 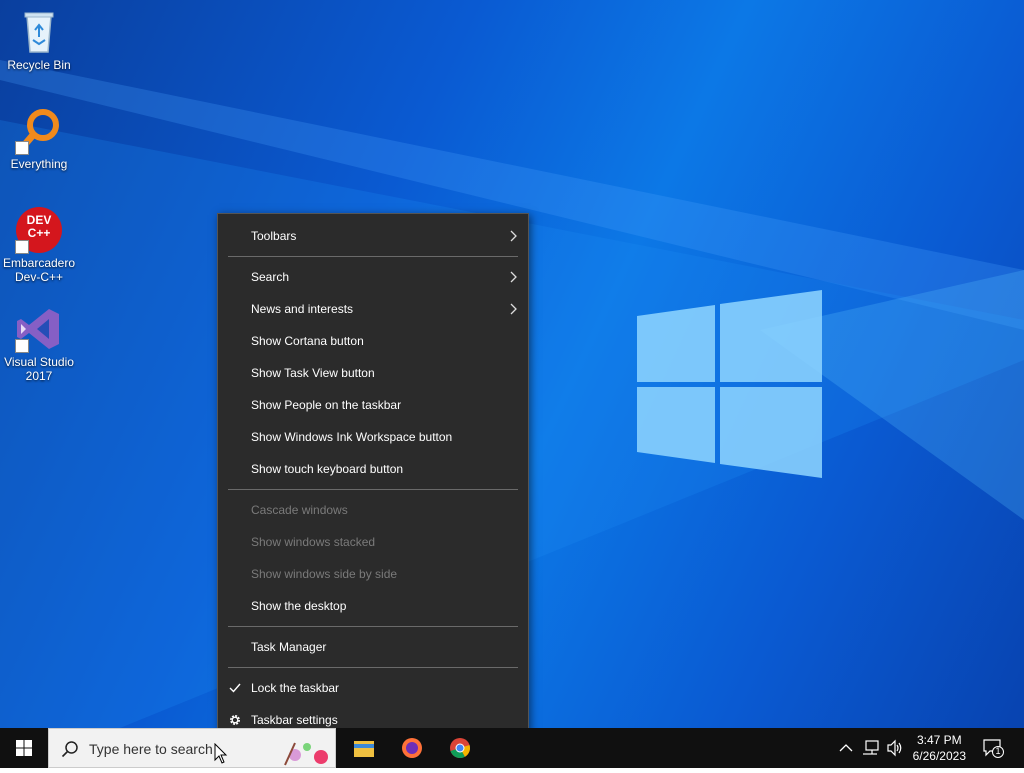 I want to click on firefox-icon, so click(x=412, y=748).